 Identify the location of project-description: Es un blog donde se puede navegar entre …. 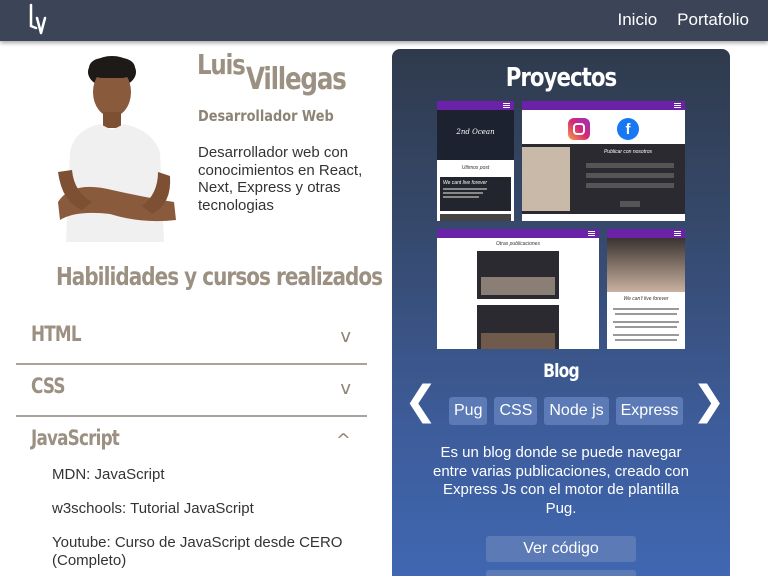
(561, 480).